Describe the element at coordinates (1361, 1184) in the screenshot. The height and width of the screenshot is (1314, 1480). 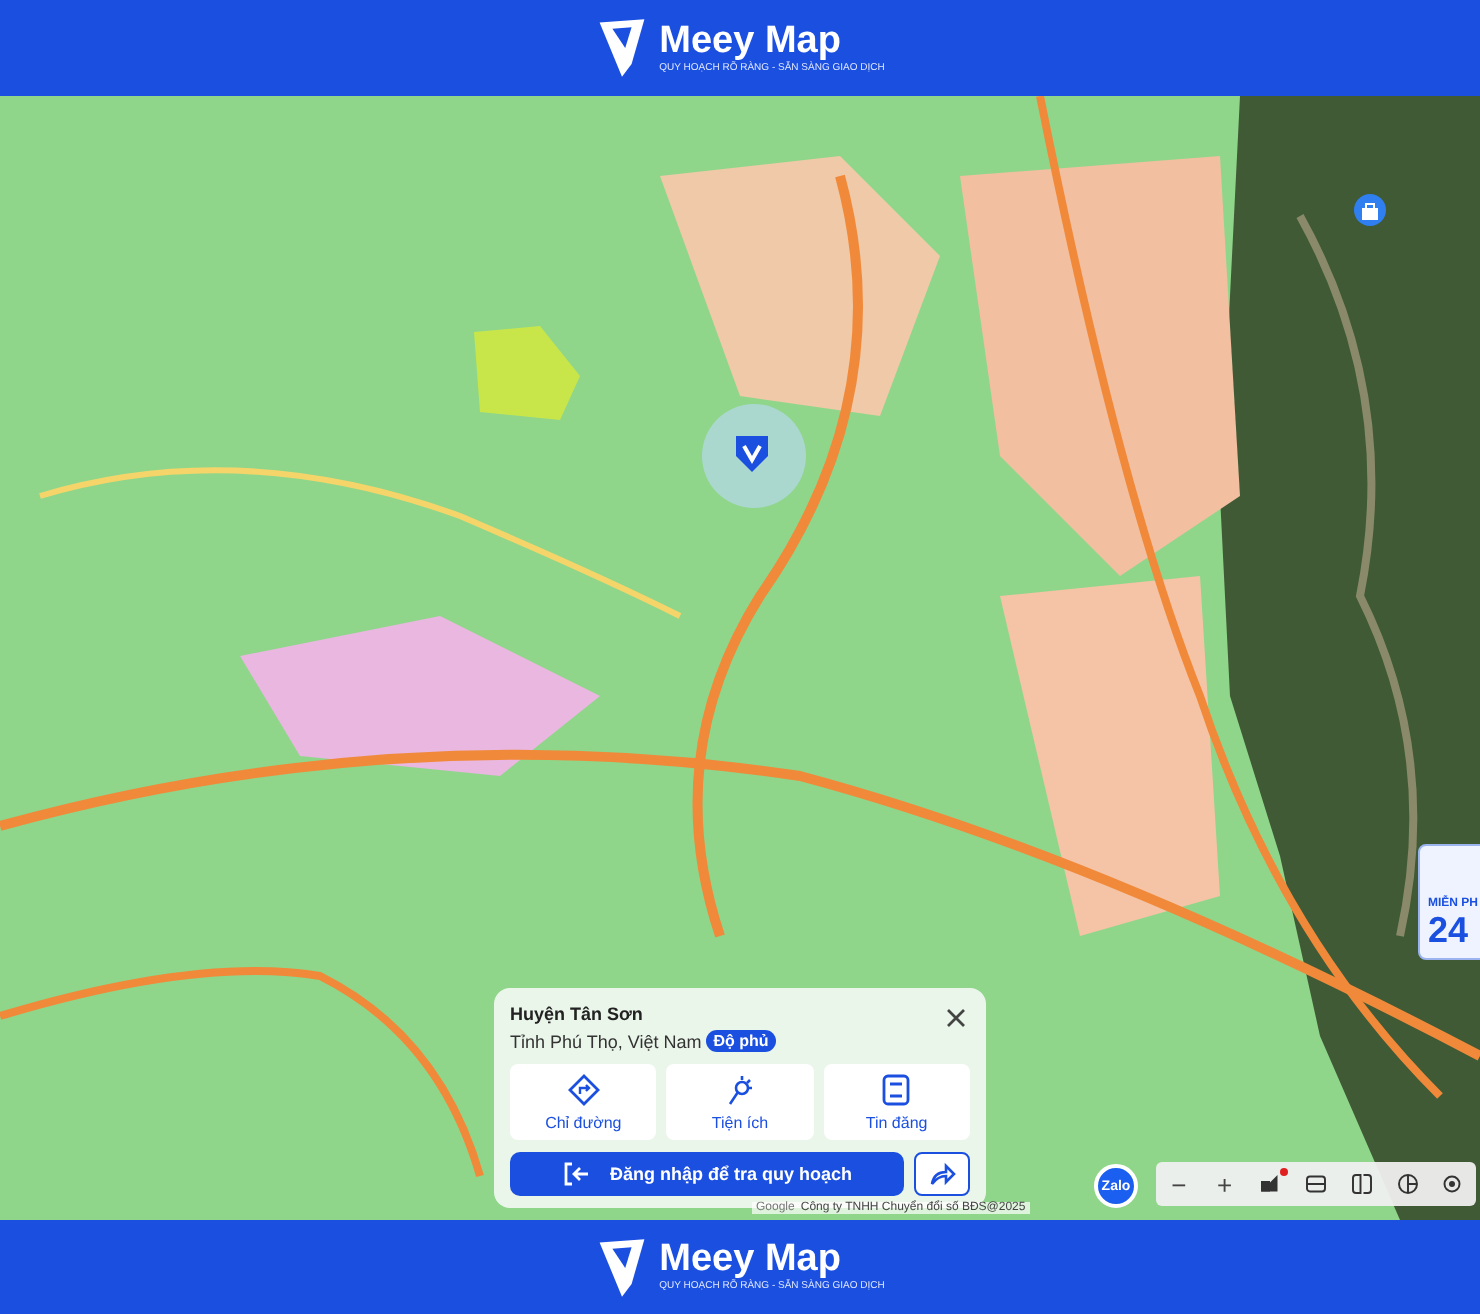
I see `split-view-icon` at that location.